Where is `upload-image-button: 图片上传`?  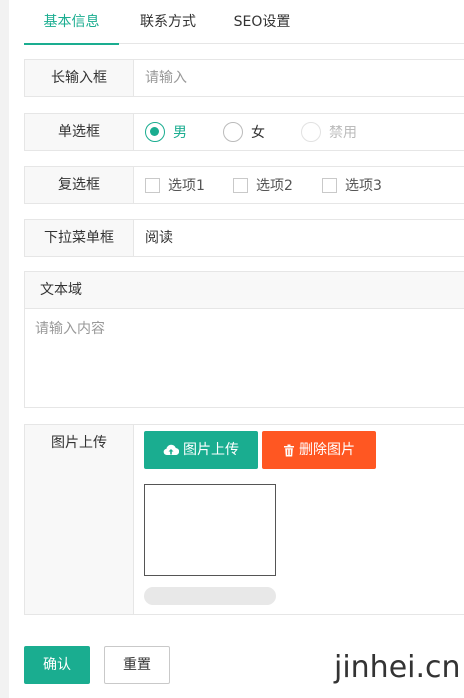
upload-image-button: 图片上传 is located at coordinates (201, 450).